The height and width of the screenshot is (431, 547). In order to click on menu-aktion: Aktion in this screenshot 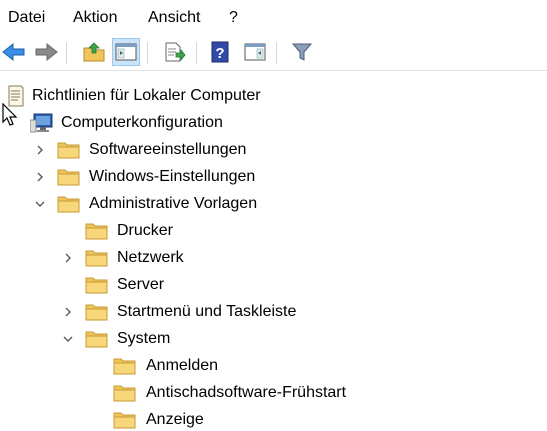, I will do `click(95, 18)`.